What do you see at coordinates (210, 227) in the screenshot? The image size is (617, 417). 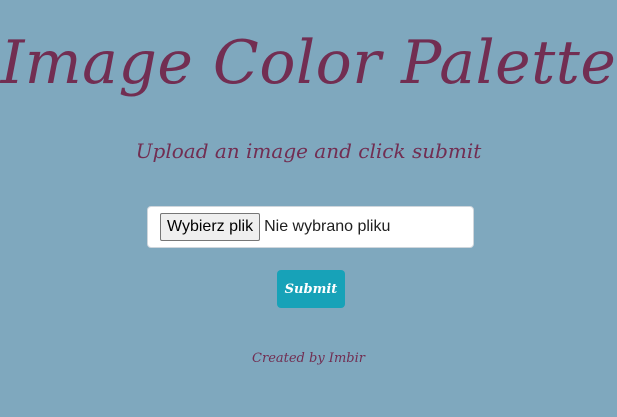 I see `choose-file-button: Wybierz plik` at bounding box center [210, 227].